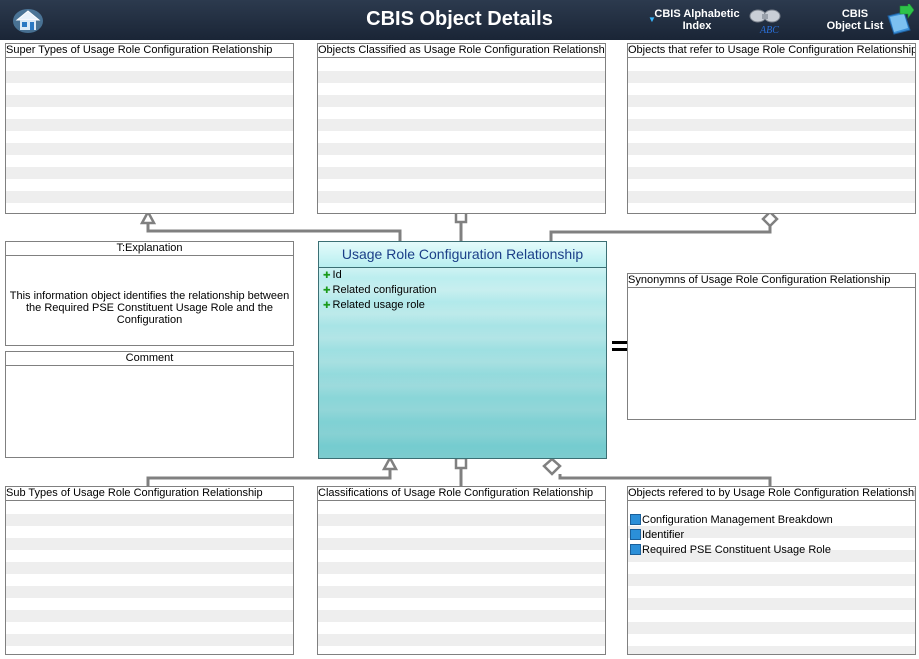 This screenshot has width=919, height=659. Describe the element at coordinates (149, 578) in the screenshot. I see `sub-types-list` at that location.